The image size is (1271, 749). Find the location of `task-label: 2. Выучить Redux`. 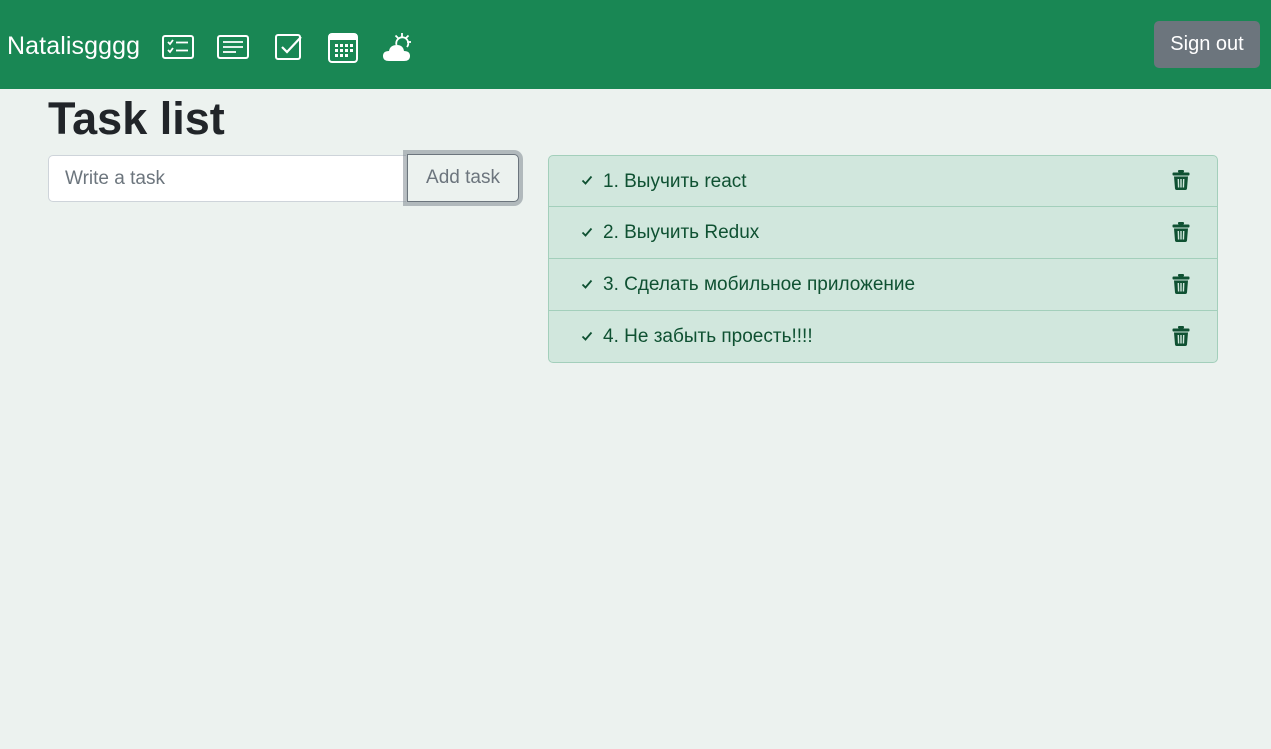

task-label: 2. Выучить Redux is located at coordinates (681, 232).